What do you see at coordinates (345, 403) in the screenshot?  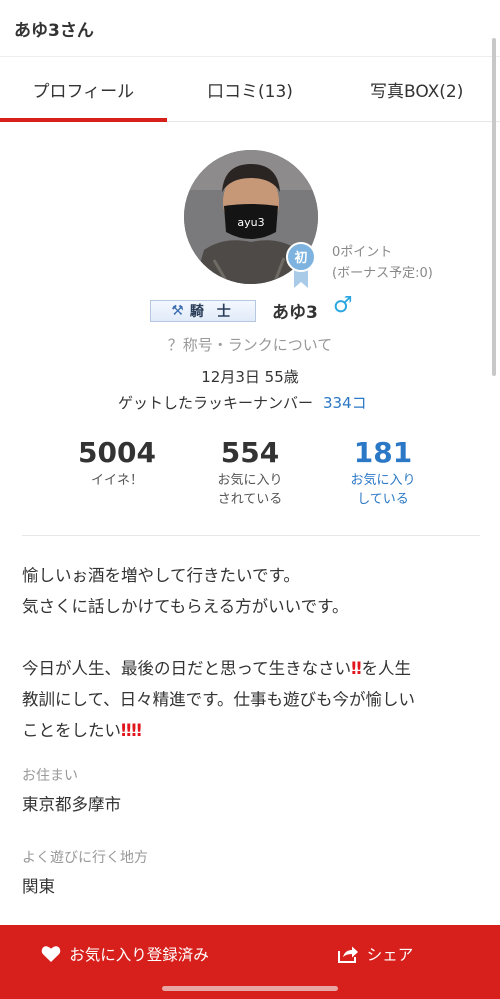 I see `lucky-number-value: 334コ` at bounding box center [345, 403].